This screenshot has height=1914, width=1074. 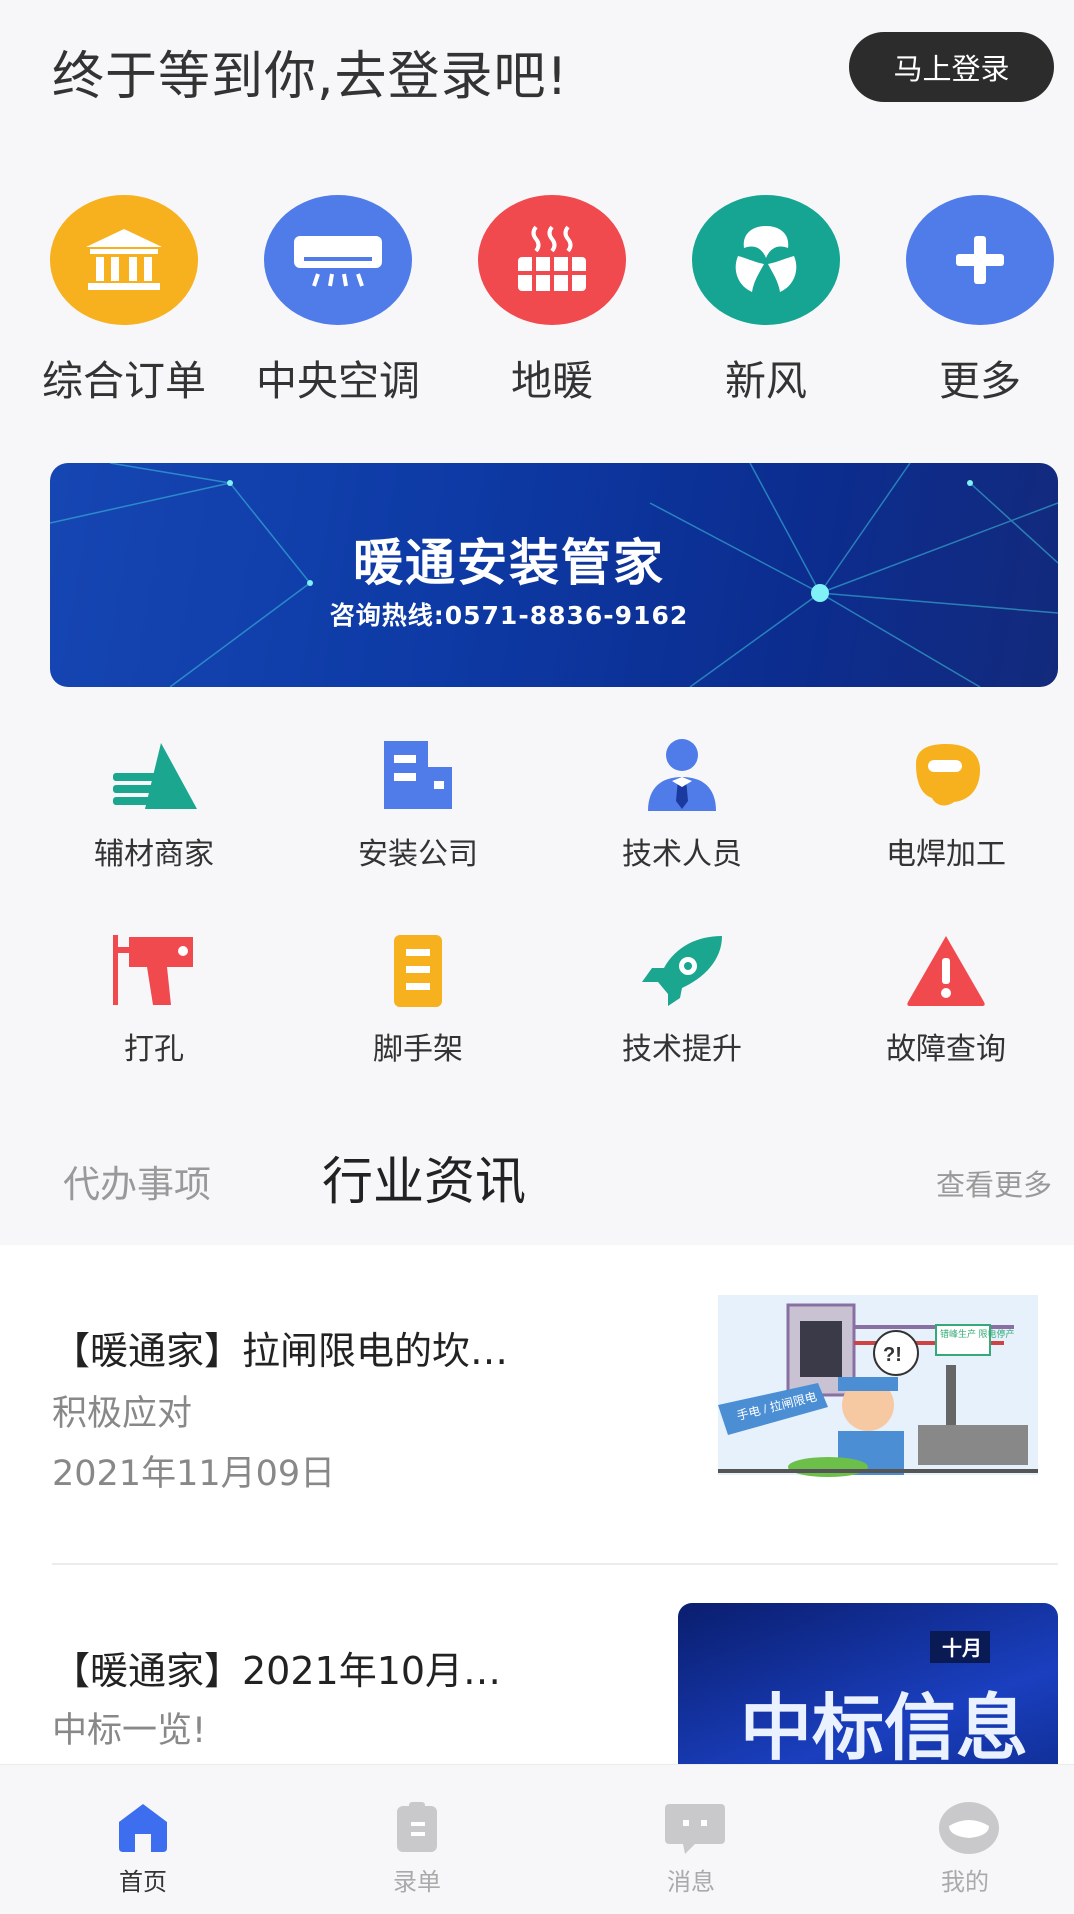 What do you see at coordinates (691, 1882) in the screenshot?
I see `nav-label: 消息` at bounding box center [691, 1882].